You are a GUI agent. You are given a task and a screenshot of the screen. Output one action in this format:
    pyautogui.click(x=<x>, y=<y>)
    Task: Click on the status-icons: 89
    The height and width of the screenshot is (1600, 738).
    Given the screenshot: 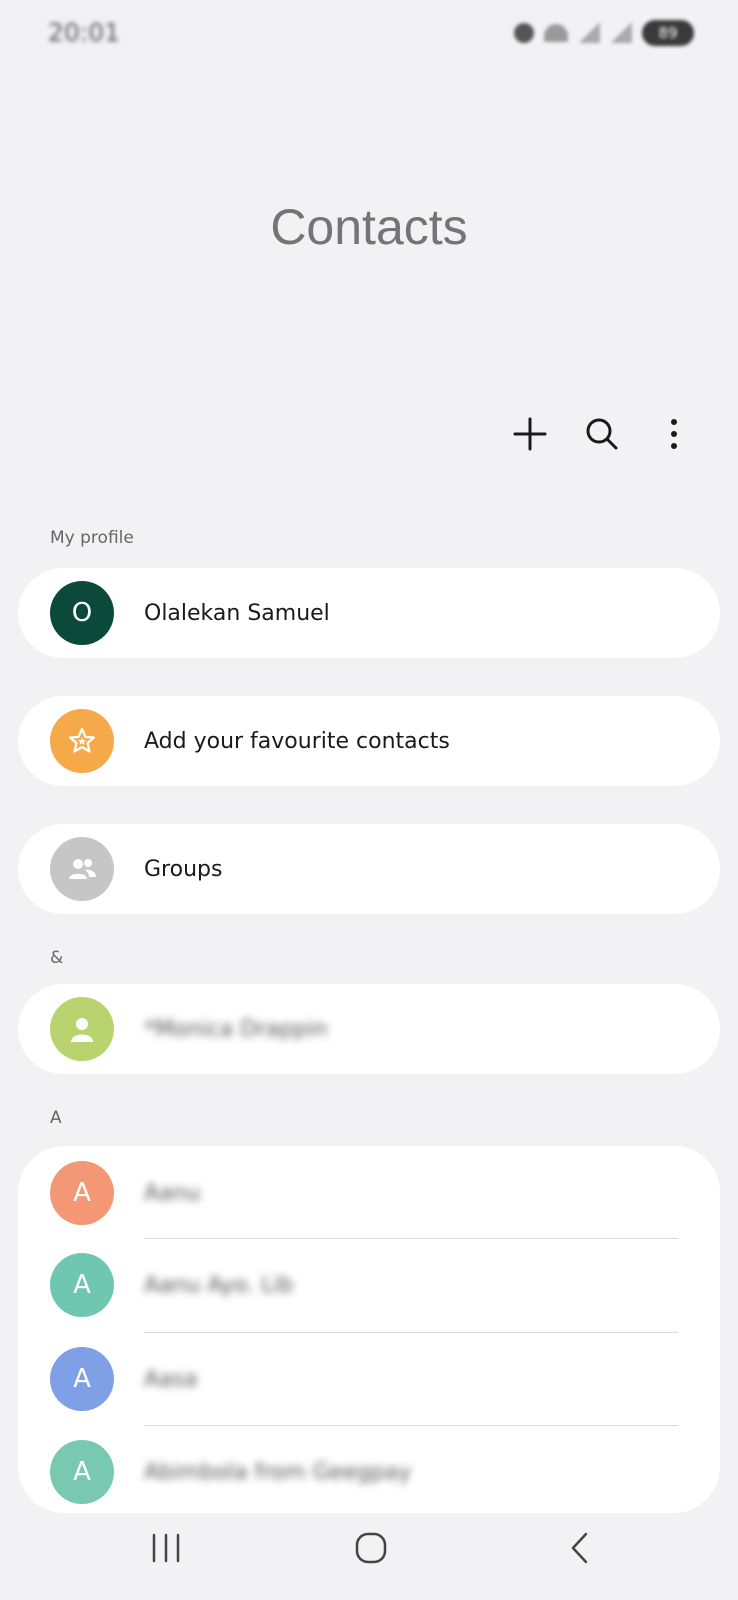 What is the action you would take?
    pyautogui.click(x=604, y=33)
    